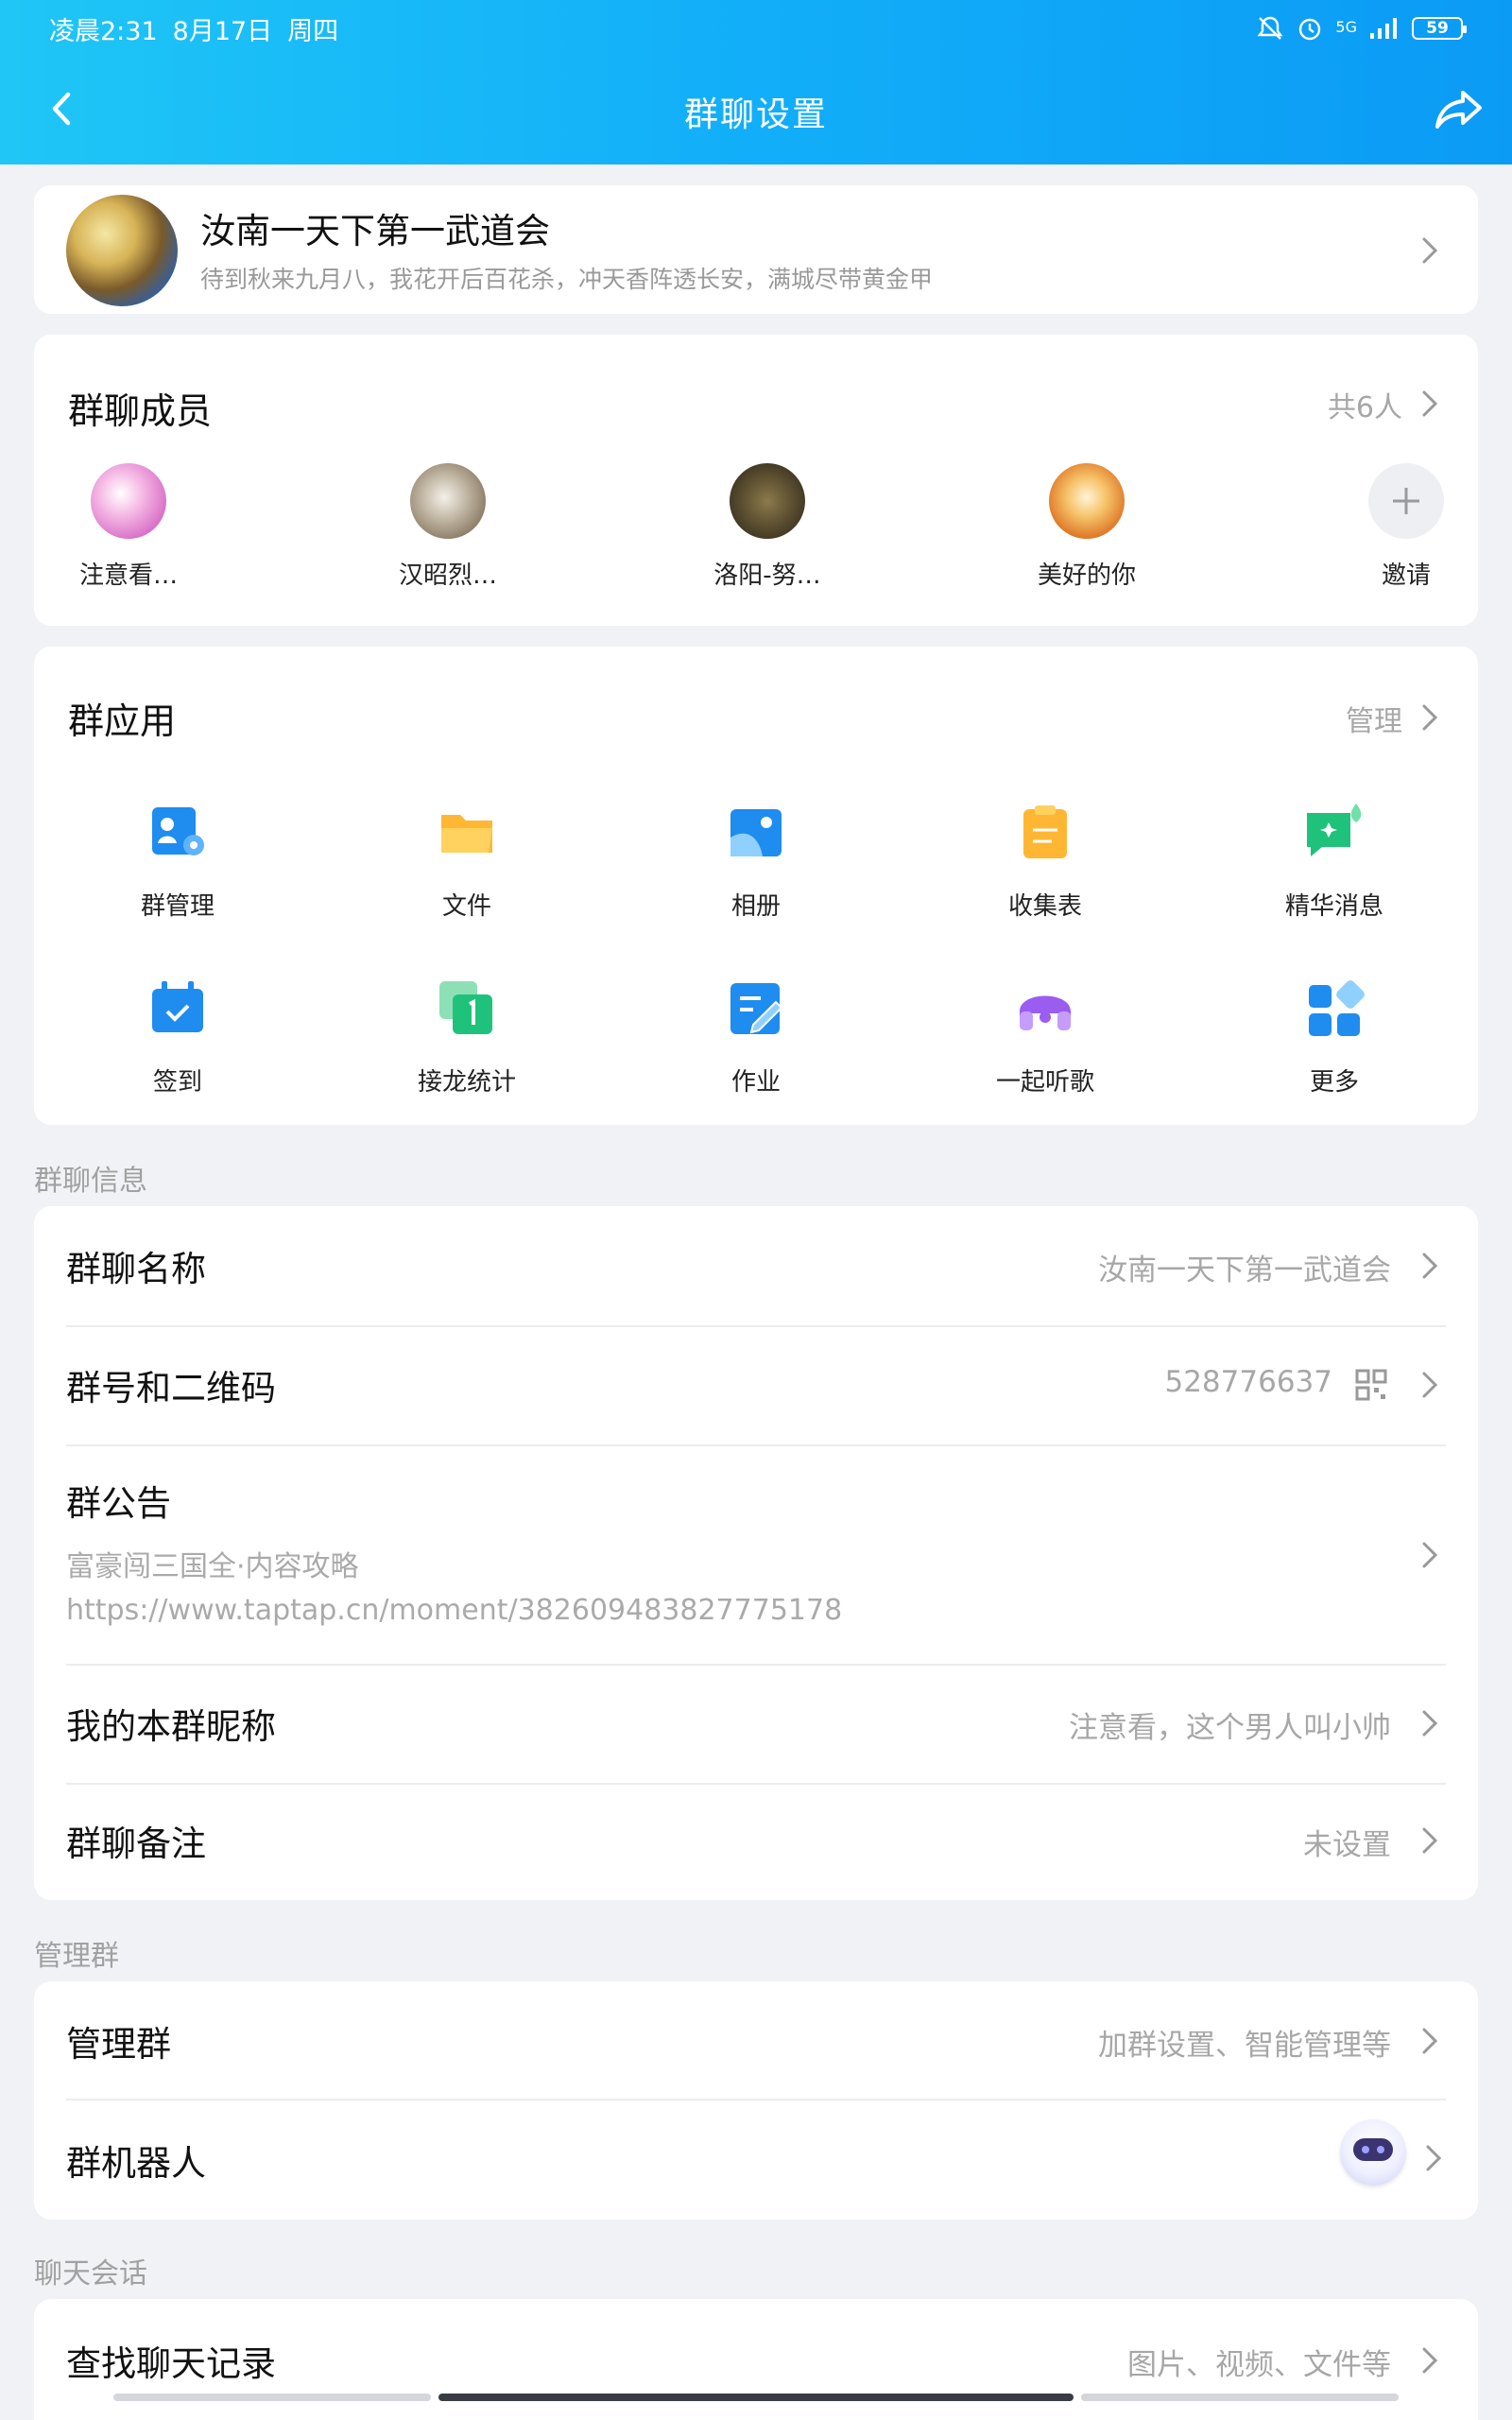  What do you see at coordinates (1248, 1382) in the screenshot?
I see `group-number: 528776637` at bounding box center [1248, 1382].